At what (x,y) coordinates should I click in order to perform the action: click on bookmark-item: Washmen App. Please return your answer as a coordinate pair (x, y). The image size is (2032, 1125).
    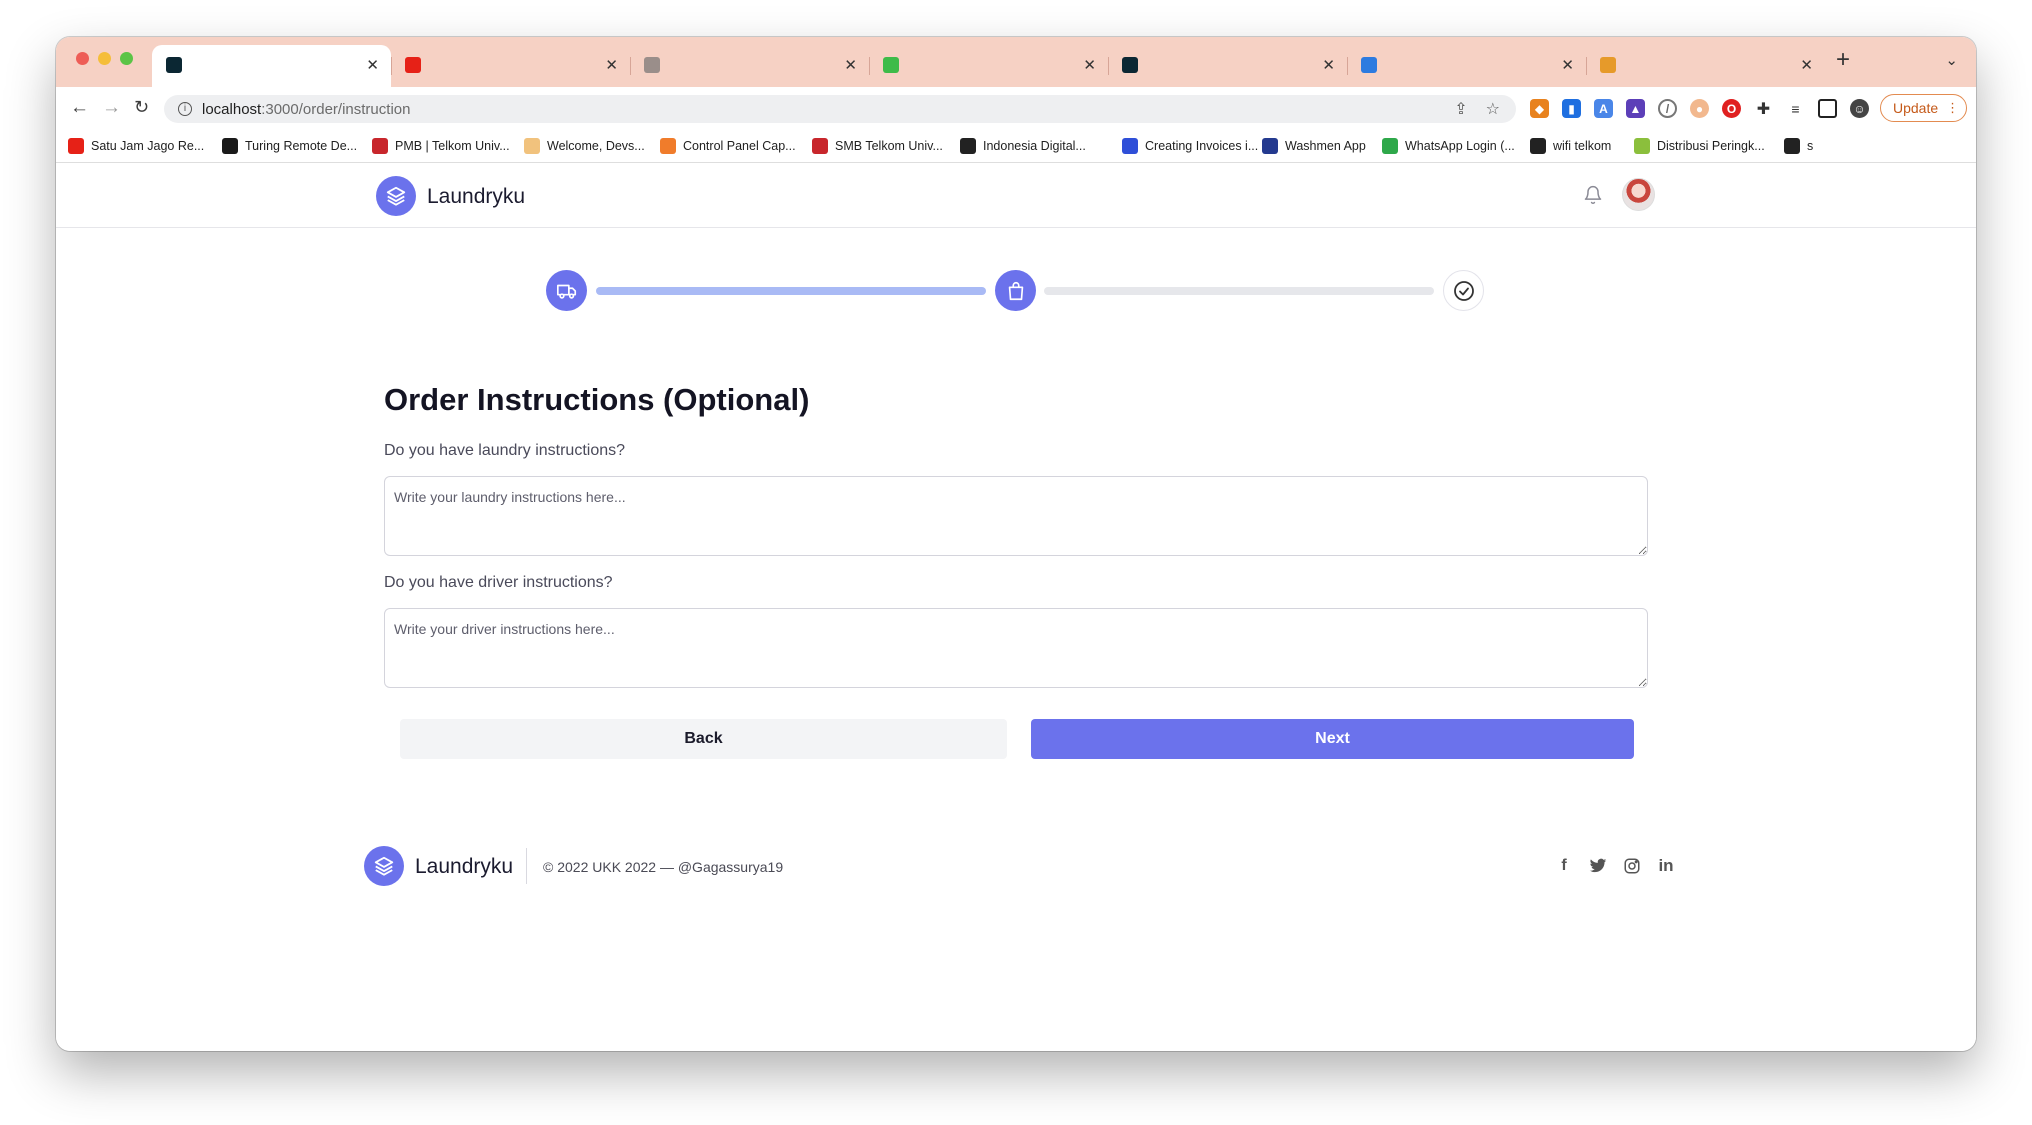
    Looking at the image, I should click on (1314, 146).